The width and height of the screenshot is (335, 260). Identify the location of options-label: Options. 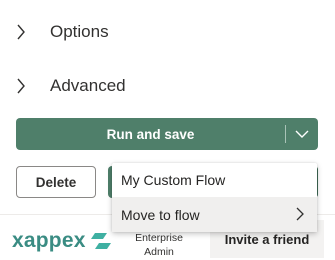
(79, 31).